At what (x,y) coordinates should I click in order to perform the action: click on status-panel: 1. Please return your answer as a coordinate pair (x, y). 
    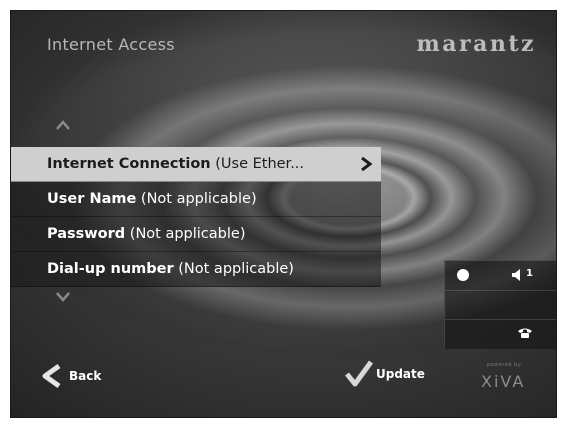
    Looking at the image, I should click on (500, 304).